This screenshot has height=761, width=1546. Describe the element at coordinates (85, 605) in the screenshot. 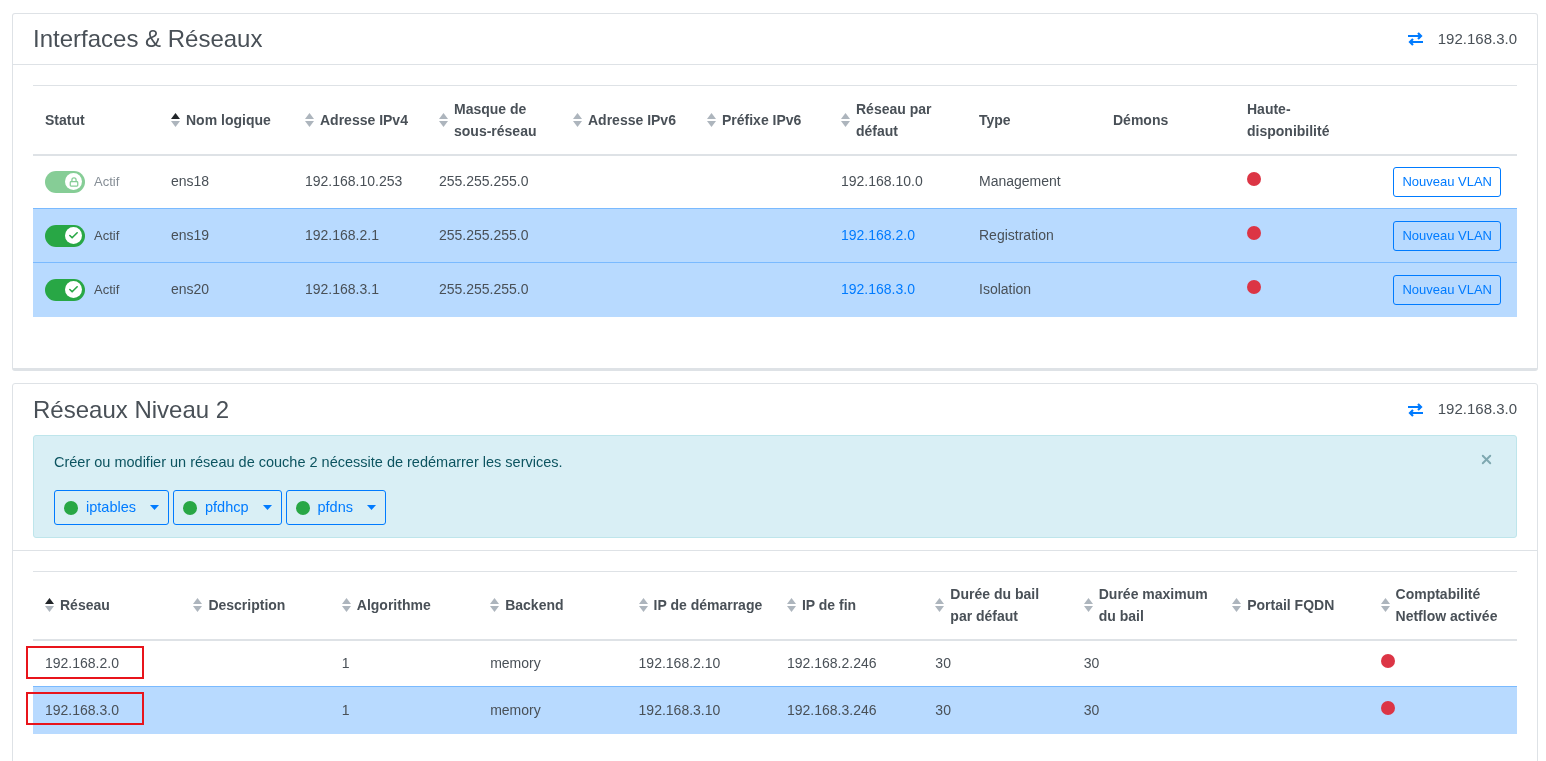

I see `column-header: Réseau` at that location.